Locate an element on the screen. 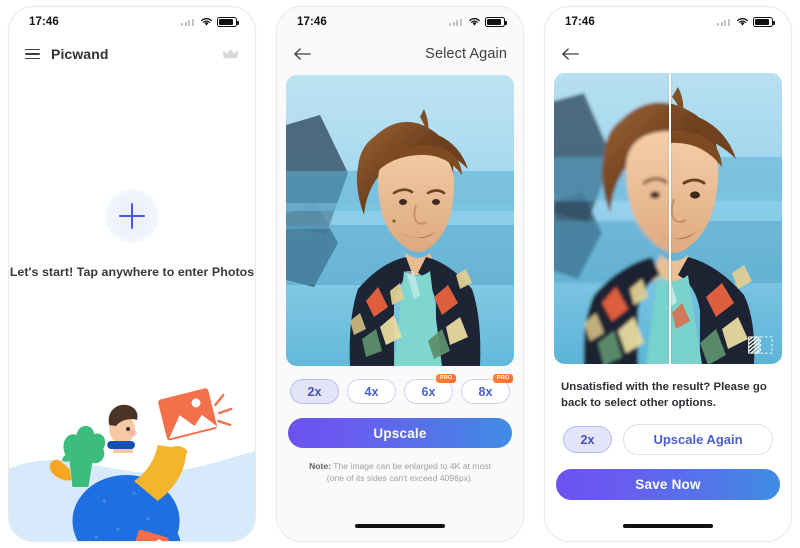  scale-label: 6x is located at coordinates (428, 391).